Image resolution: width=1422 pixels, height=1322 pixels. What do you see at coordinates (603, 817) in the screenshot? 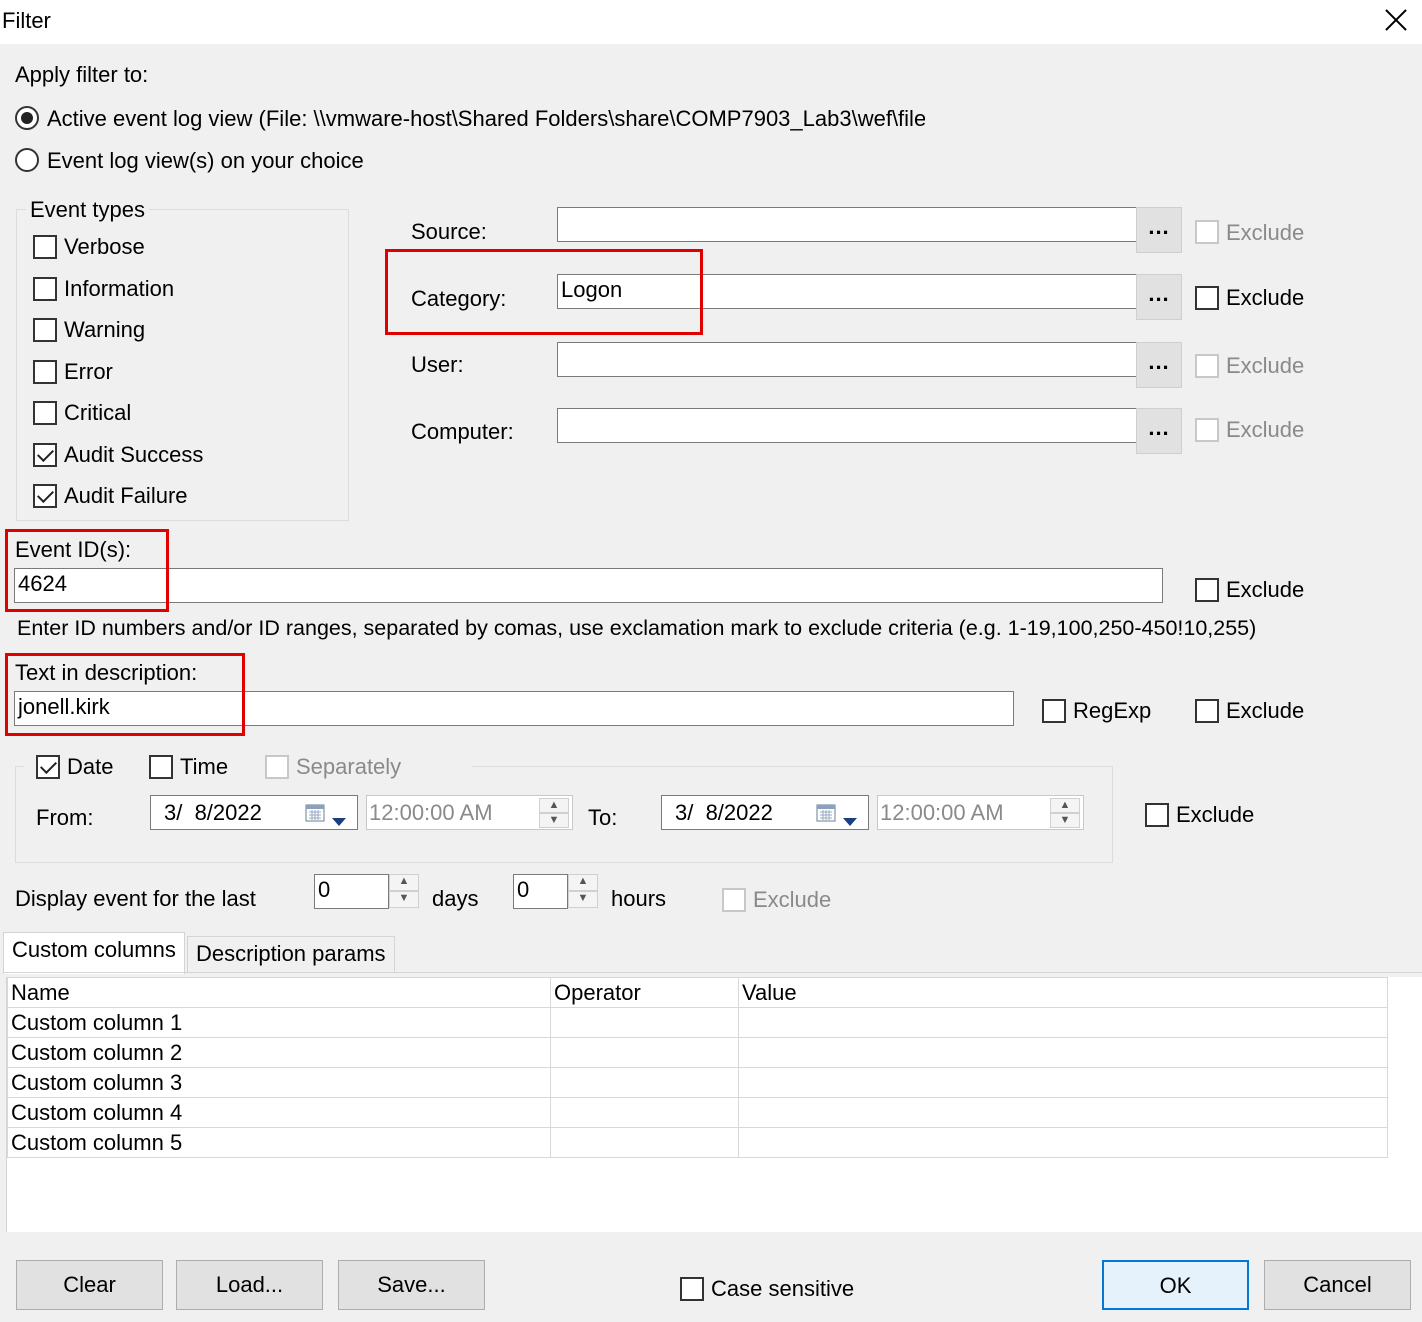
I see `to-label: To:` at bounding box center [603, 817].